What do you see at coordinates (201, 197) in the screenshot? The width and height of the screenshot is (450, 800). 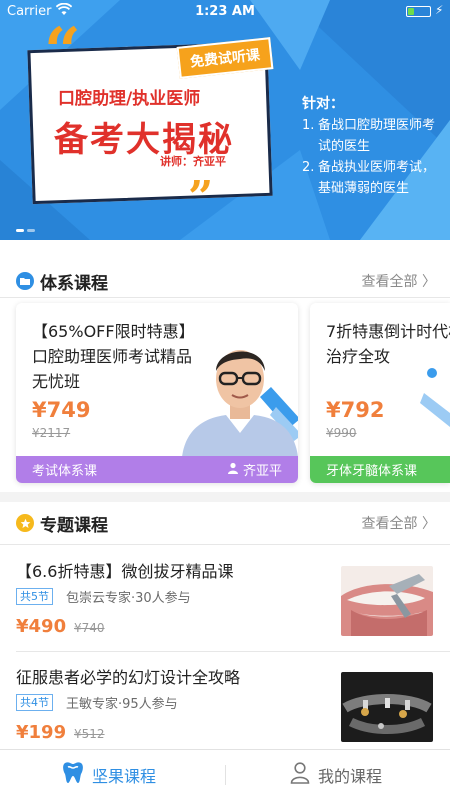 I see `quote-close-mark: ”` at bounding box center [201, 197].